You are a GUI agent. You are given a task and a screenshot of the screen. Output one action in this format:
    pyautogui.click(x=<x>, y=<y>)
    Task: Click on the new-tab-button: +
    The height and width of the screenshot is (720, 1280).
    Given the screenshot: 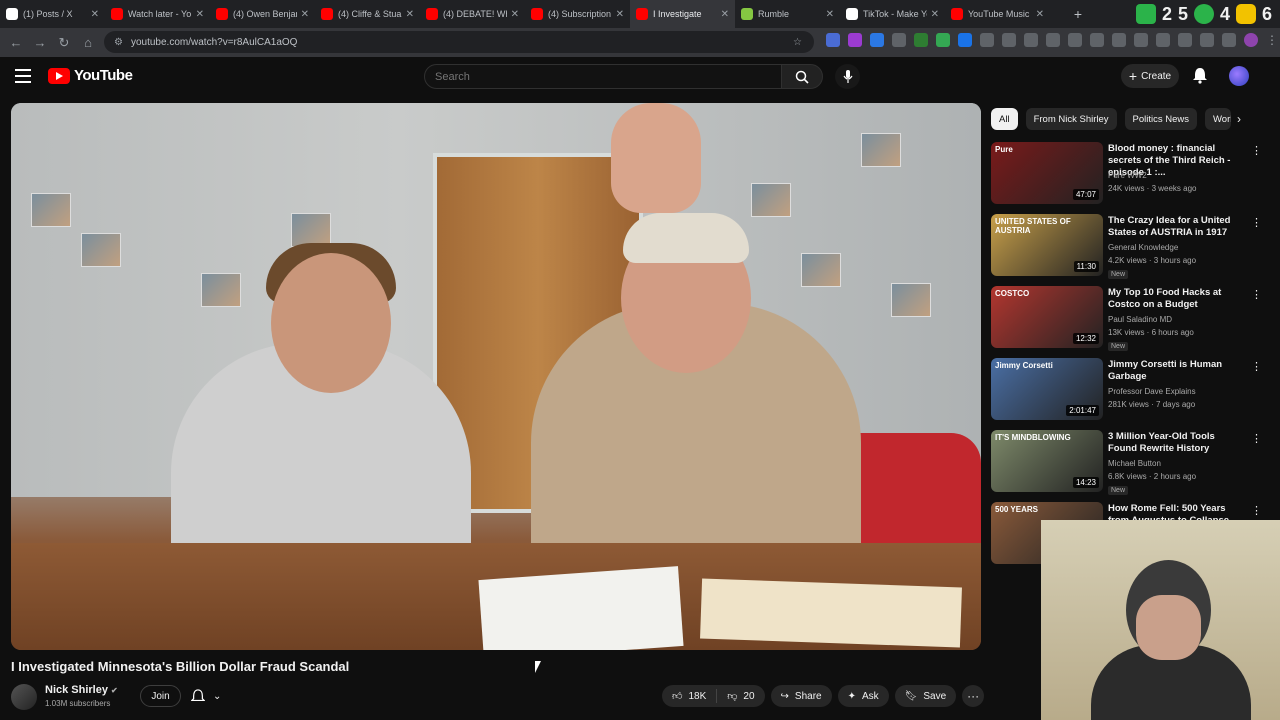 What is the action you would take?
    pyautogui.click(x=1078, y=14)
    